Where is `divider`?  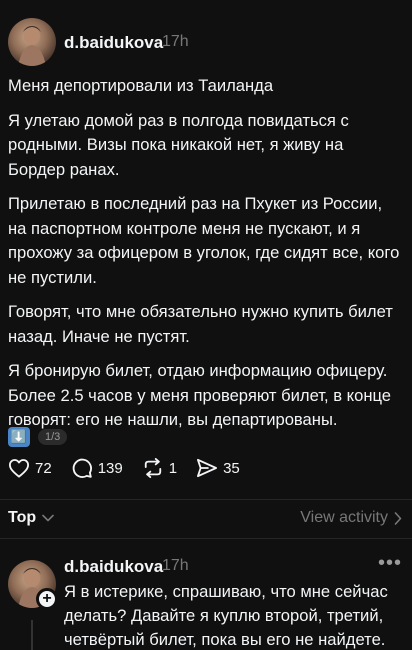 divider is located at coordinates (206, 538).